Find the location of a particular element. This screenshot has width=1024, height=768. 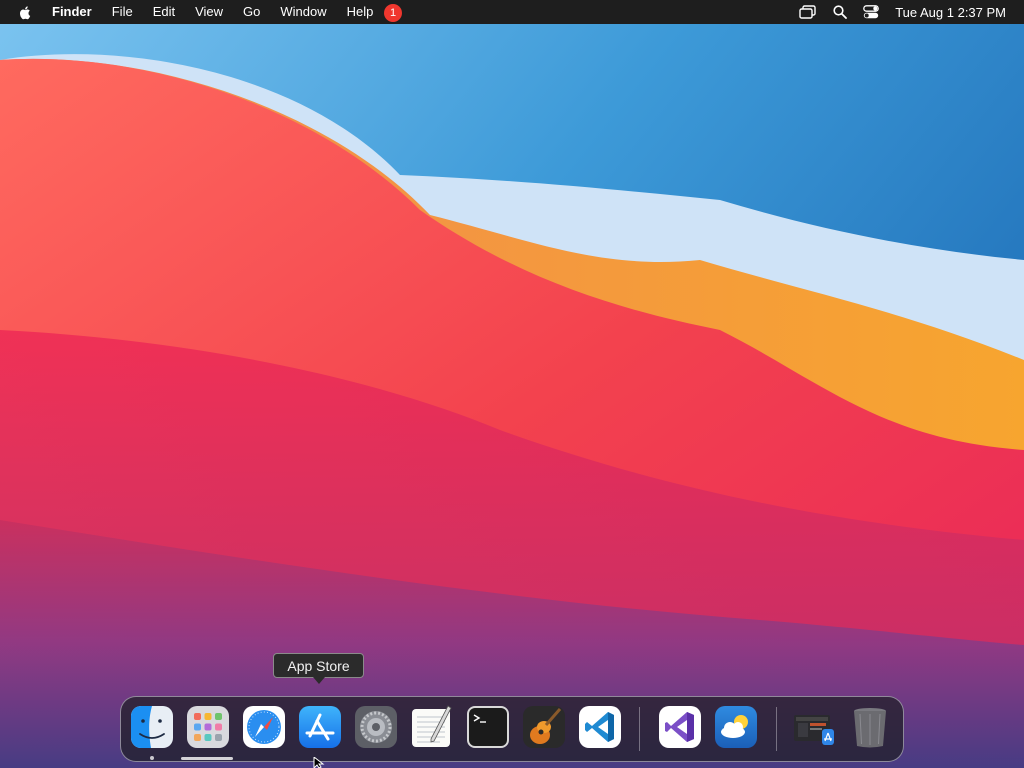

system-preferences-icon is located at coordinates (376, 727).